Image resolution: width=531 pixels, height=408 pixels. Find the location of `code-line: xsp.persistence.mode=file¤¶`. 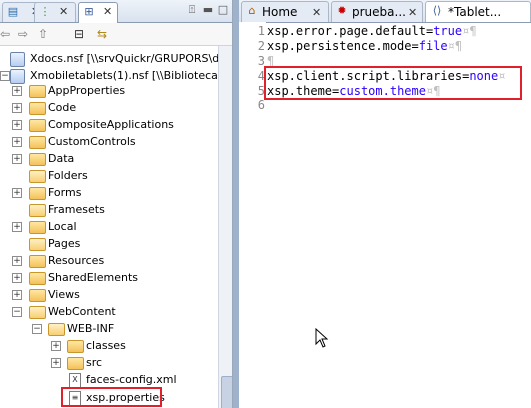

code-line: xsp.persistence.mode=file¤¶ is located at coordinates (364, 46).